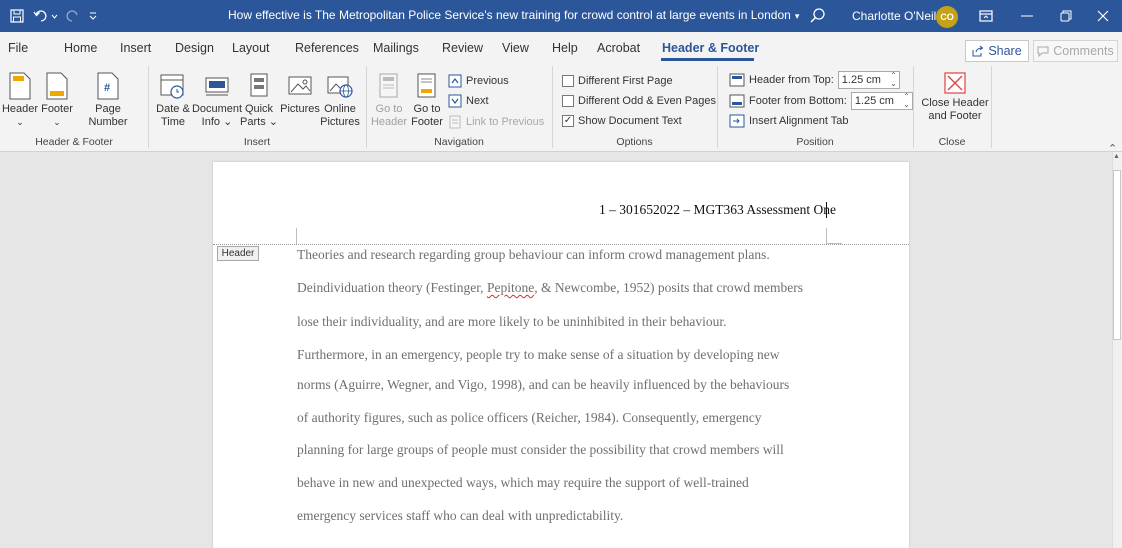  I want to click on document-info-button: Document Info ⌄, so click(217, 100).